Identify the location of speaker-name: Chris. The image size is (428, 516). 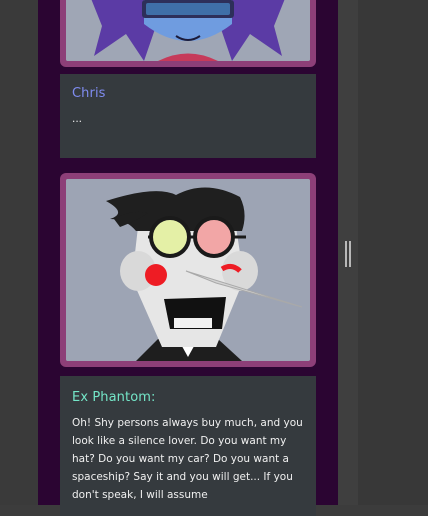
(89, 93).